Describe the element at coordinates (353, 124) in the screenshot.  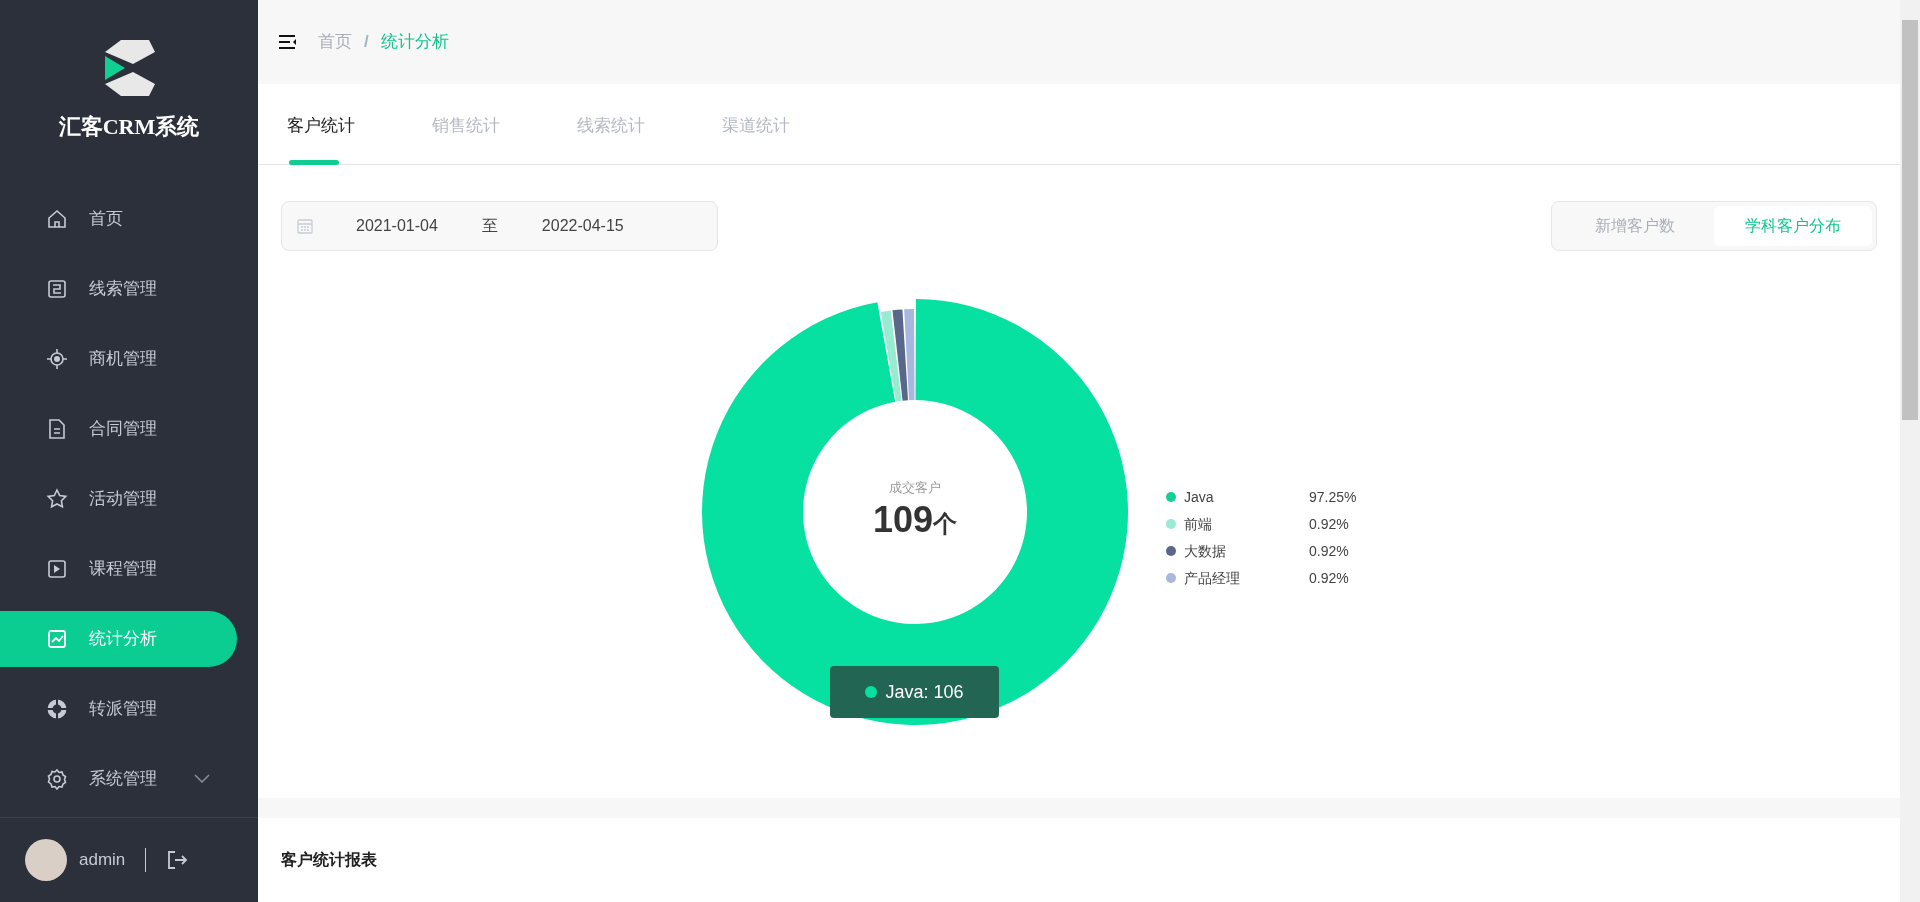
I see `tab: 客户统计` at that location.